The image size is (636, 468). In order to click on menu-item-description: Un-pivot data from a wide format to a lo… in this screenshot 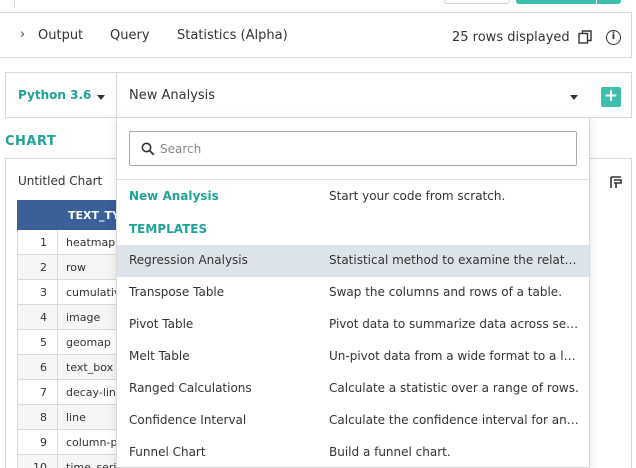, I will do `click(454, 356)`.